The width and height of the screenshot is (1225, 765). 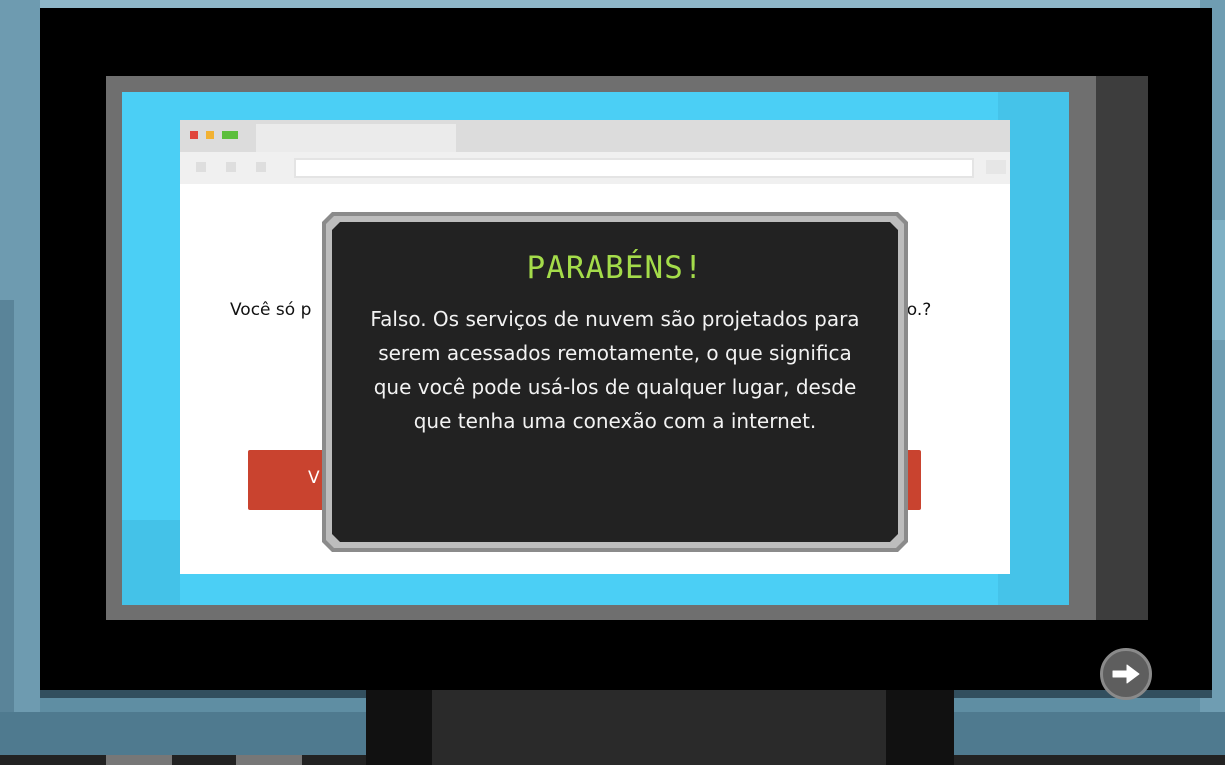 I want to click on back-icon, so click(x=201, y=167).